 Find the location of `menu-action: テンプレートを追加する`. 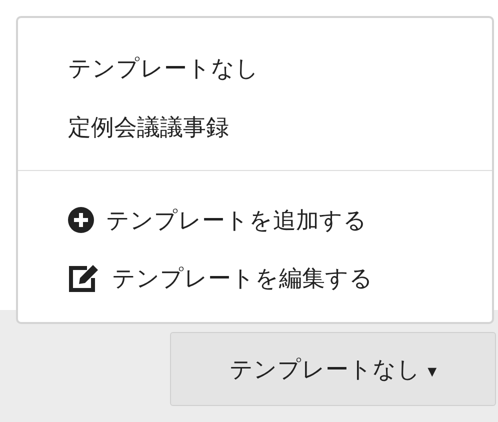

menu-action: テンプレートを追加する is located at coordinates (236, 220).